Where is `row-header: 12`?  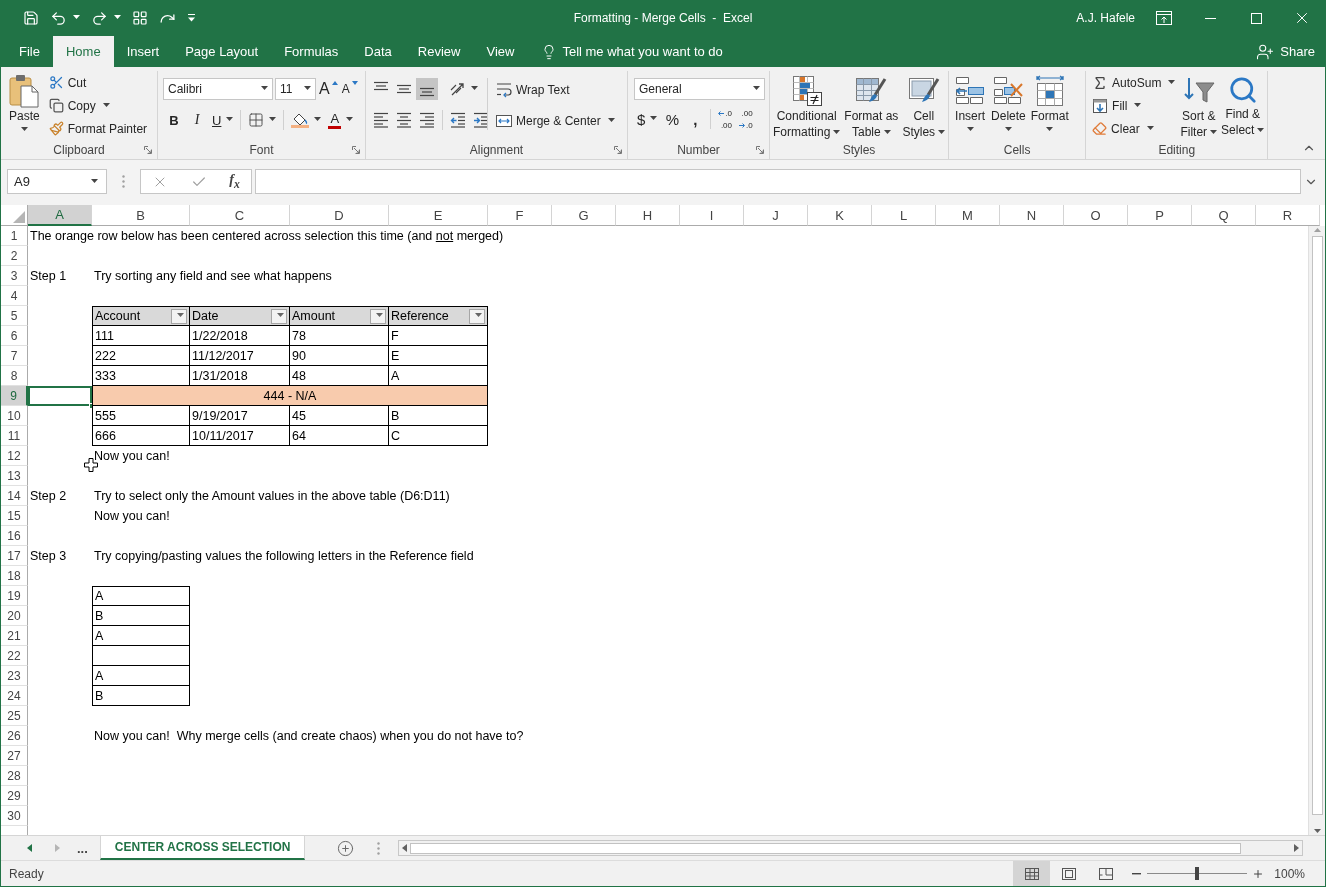 row-header: 12 is located at coordinates (14, 456).